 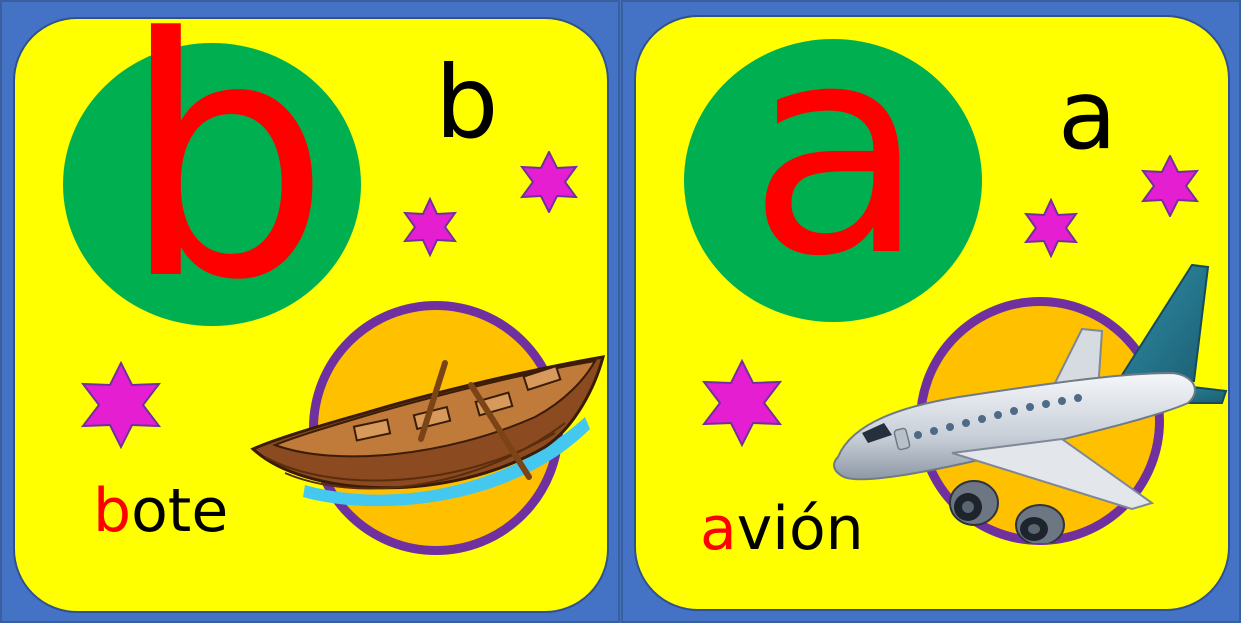 I want to click on small-letter: b, so click(x=467, y=102).